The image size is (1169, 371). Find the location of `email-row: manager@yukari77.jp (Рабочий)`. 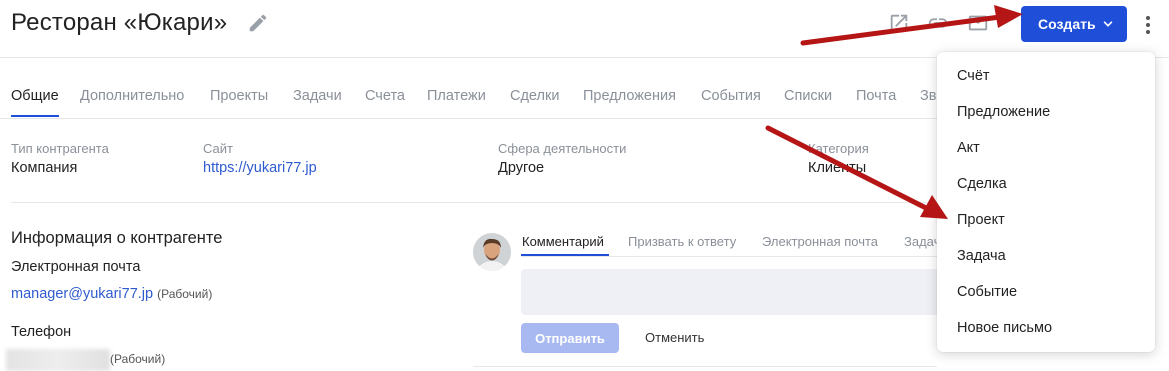

email-row: manager@yukari77.jp (Рабочий) is located at coordinates (111, 294).